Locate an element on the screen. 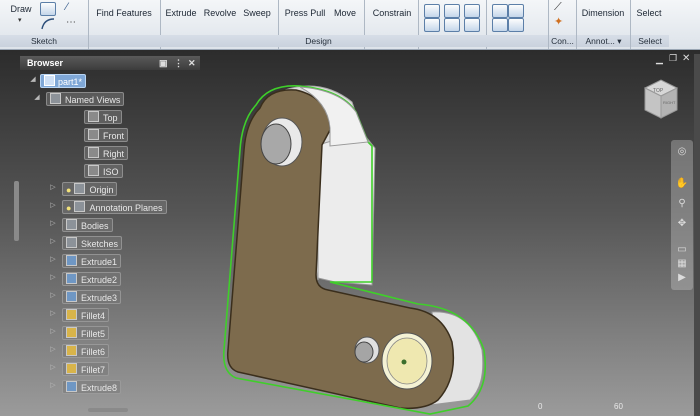 The image size is (700, 416). panel-label-sketch: Sketch is located at coordinates (44, 41).